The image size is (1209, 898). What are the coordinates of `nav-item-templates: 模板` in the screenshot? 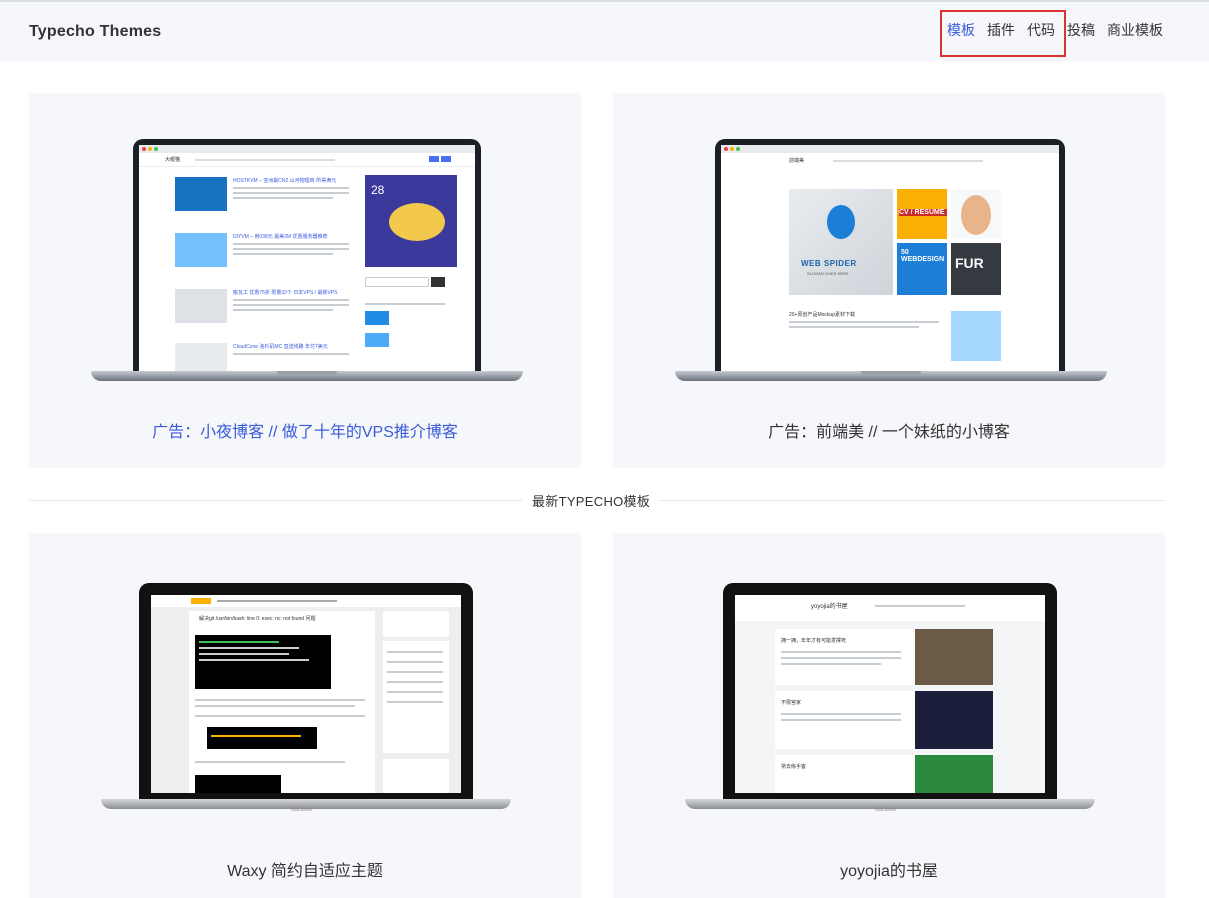 It's located at (961, 30).